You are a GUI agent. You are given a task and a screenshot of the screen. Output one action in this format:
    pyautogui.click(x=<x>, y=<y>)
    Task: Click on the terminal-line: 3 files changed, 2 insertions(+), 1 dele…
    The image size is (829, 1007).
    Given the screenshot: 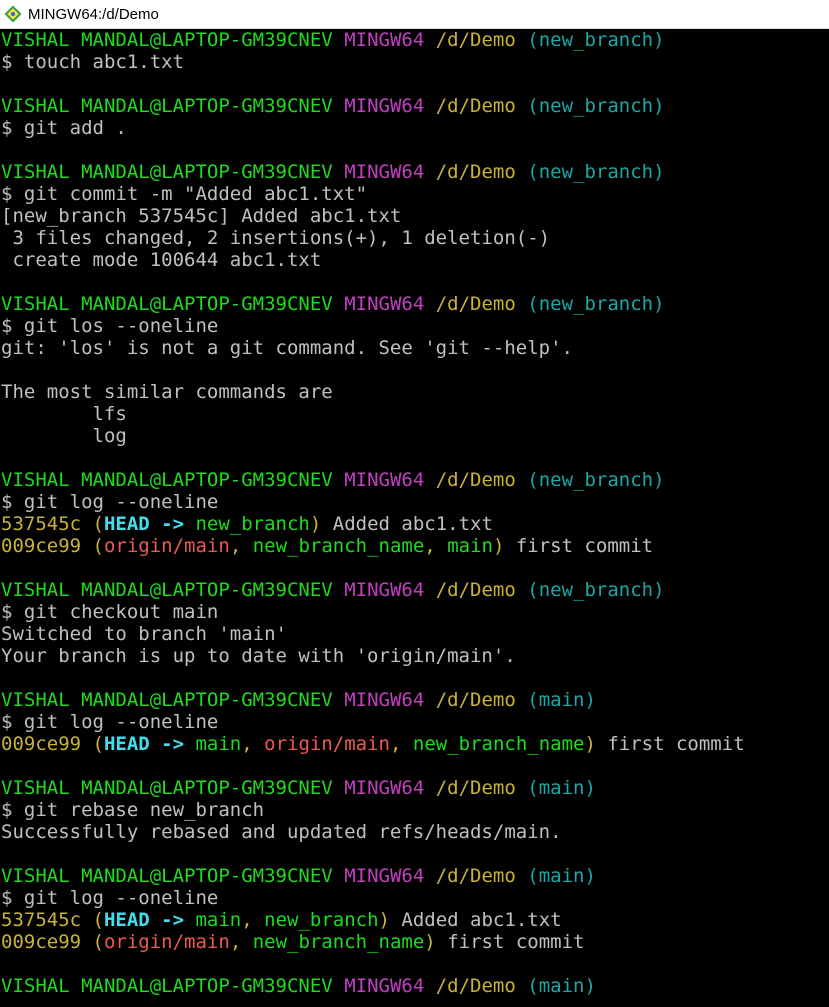 What is the action you would take?
    pyautogui.click(x=414, y=238)
    